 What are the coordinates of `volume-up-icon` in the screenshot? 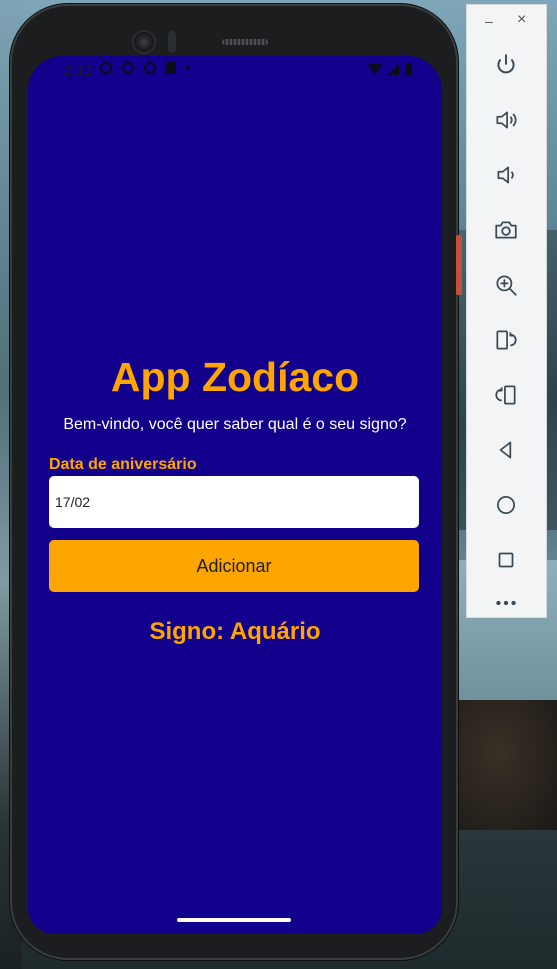 It's located at (506, 120).